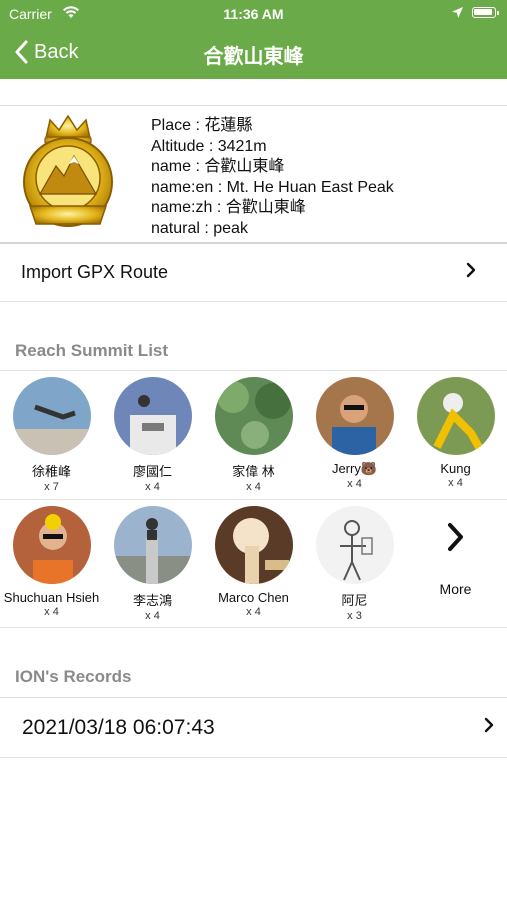 The image size is (507, 900). I want to click on peak-name: name : 合歡山東峰, so click(218, 166).